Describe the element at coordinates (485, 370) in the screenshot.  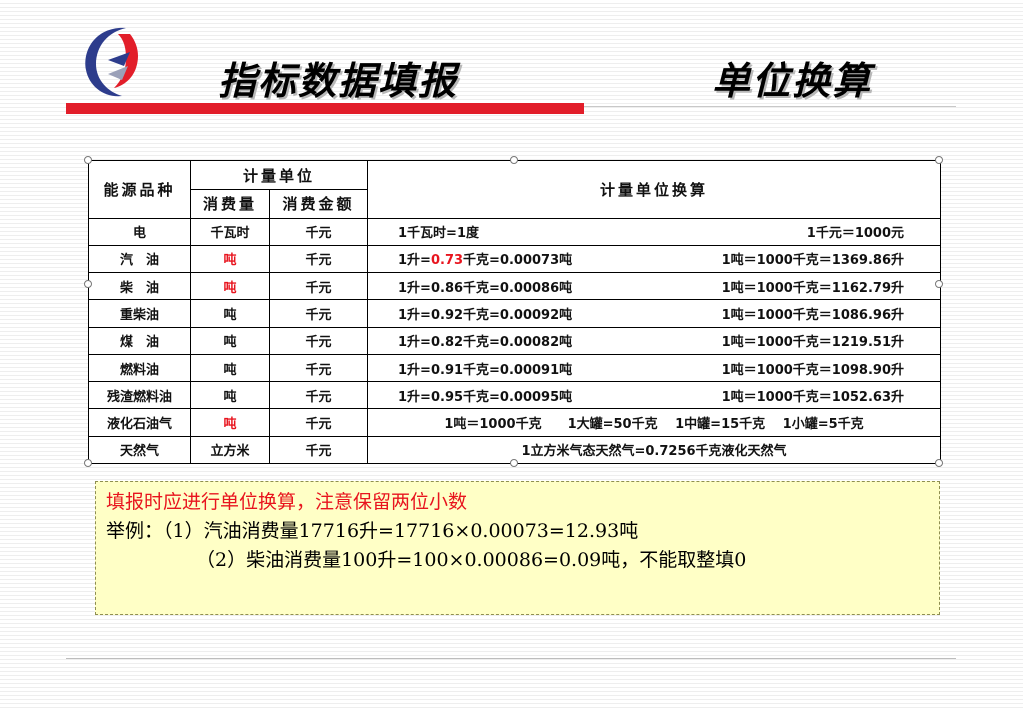
I see `conversion-a: 1升=0.91千克=0.00091吨` at that location.